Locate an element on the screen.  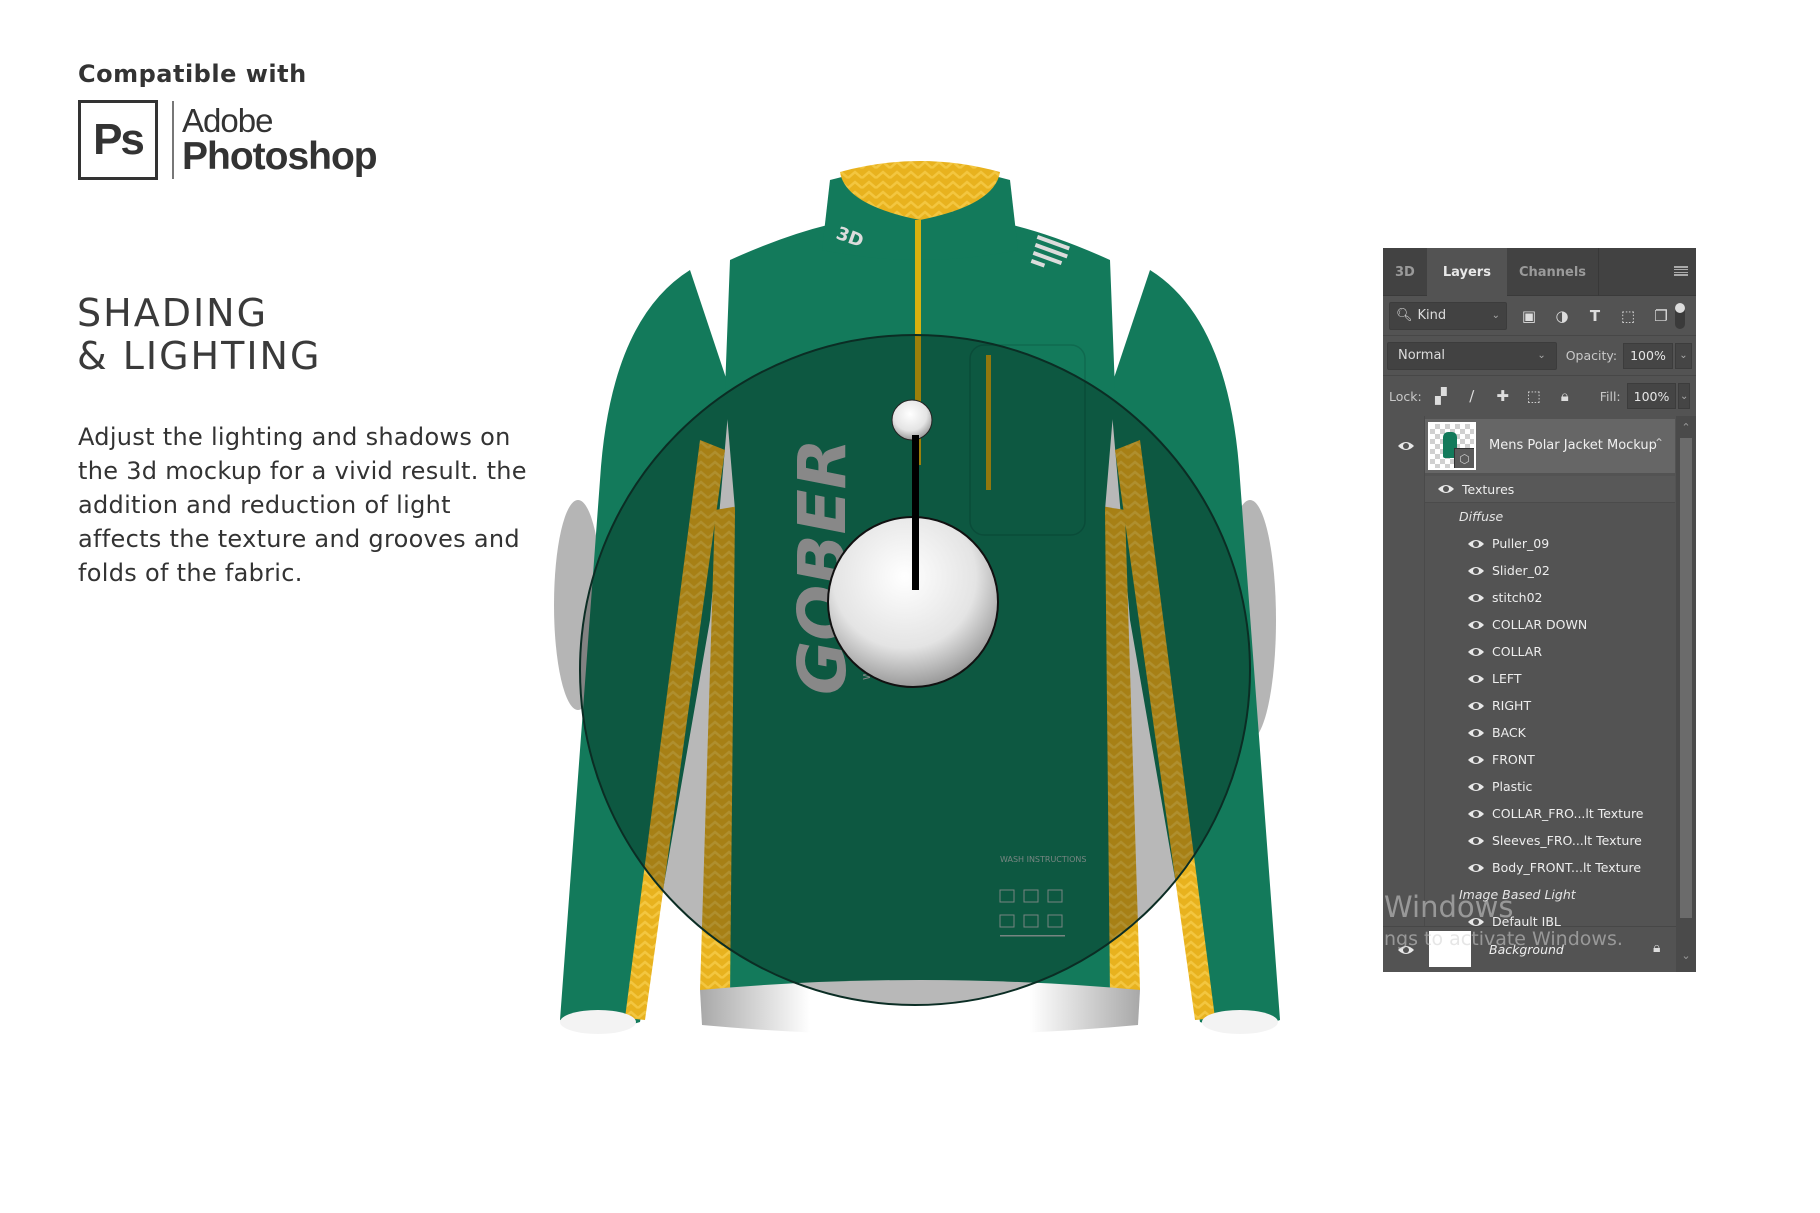
layer-row-3d: ⬡ Mens Polar Jacket Mockup ⌃ is located at coordinates (1539, 446).